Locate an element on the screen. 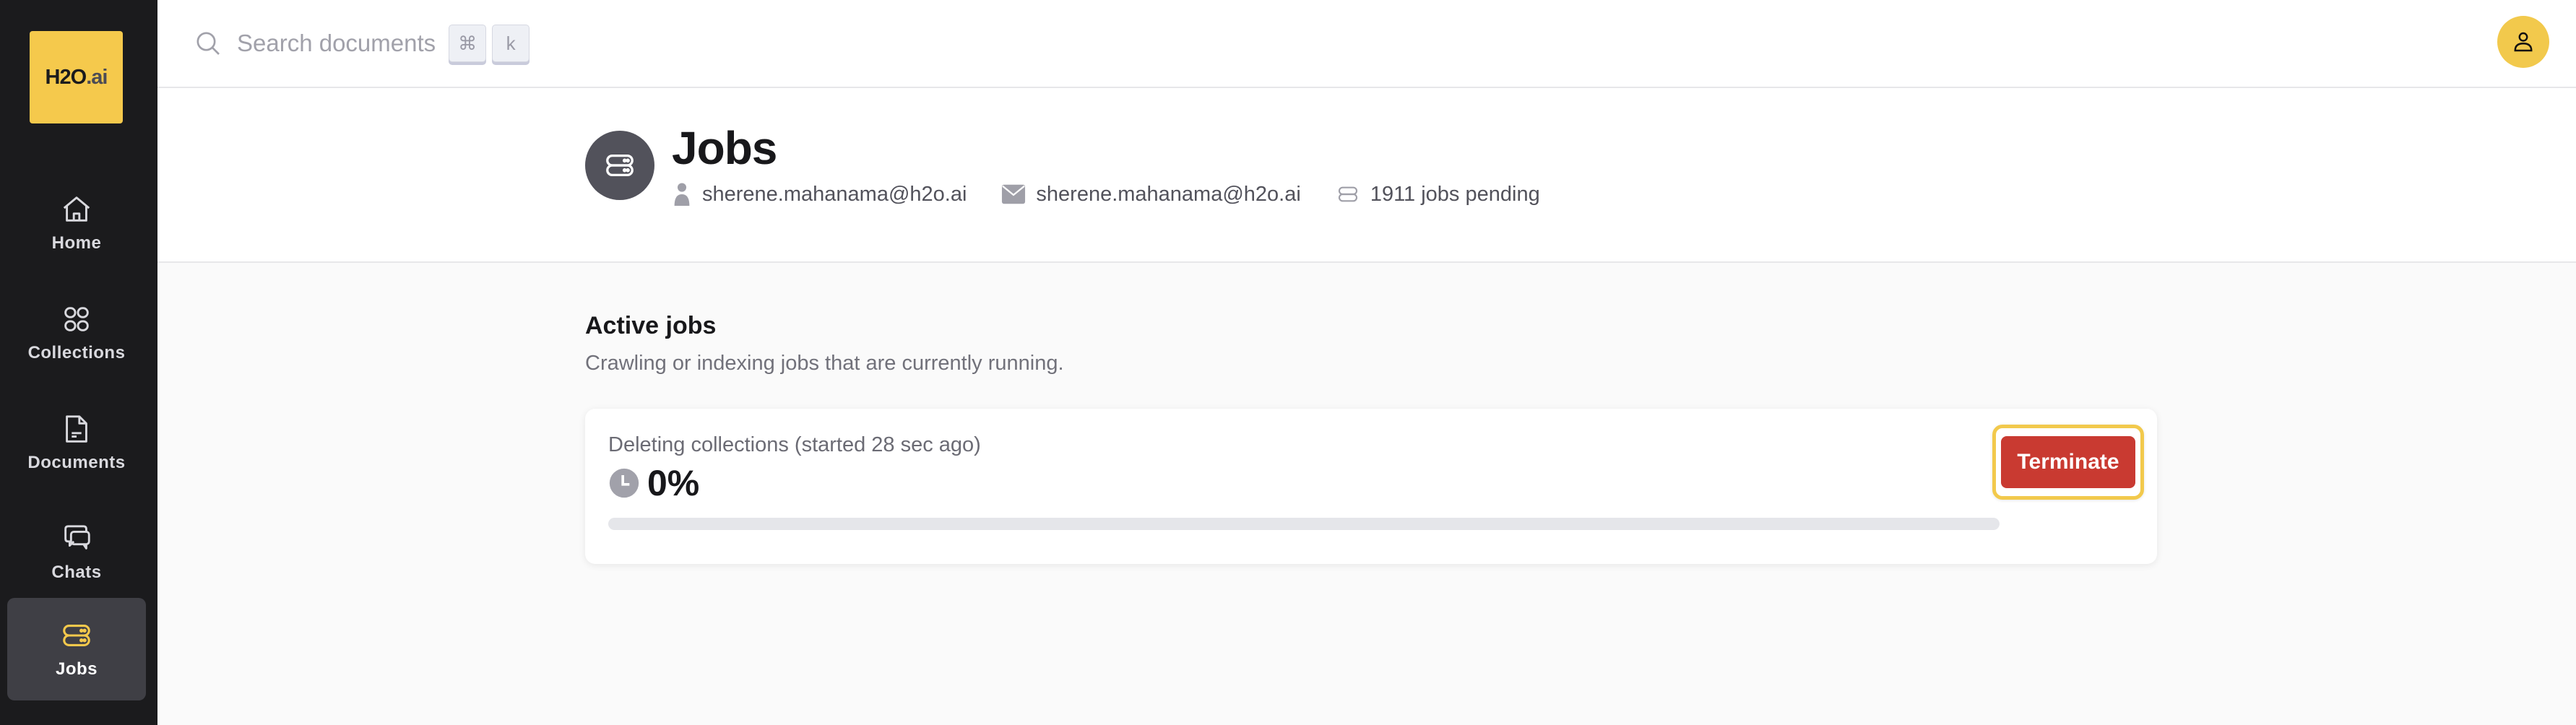 The height and width of the screenshot is (725, 2576). sidebar-item-documents: Documents is located at coordinates (76, 443).